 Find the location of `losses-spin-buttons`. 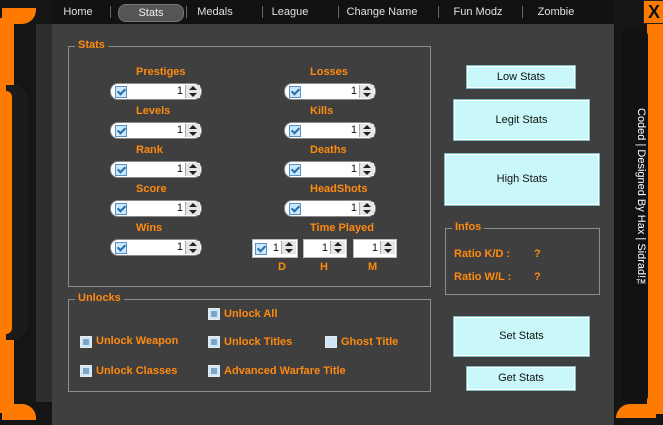

losses-spin-buttons is located at coordinates (366, 91).